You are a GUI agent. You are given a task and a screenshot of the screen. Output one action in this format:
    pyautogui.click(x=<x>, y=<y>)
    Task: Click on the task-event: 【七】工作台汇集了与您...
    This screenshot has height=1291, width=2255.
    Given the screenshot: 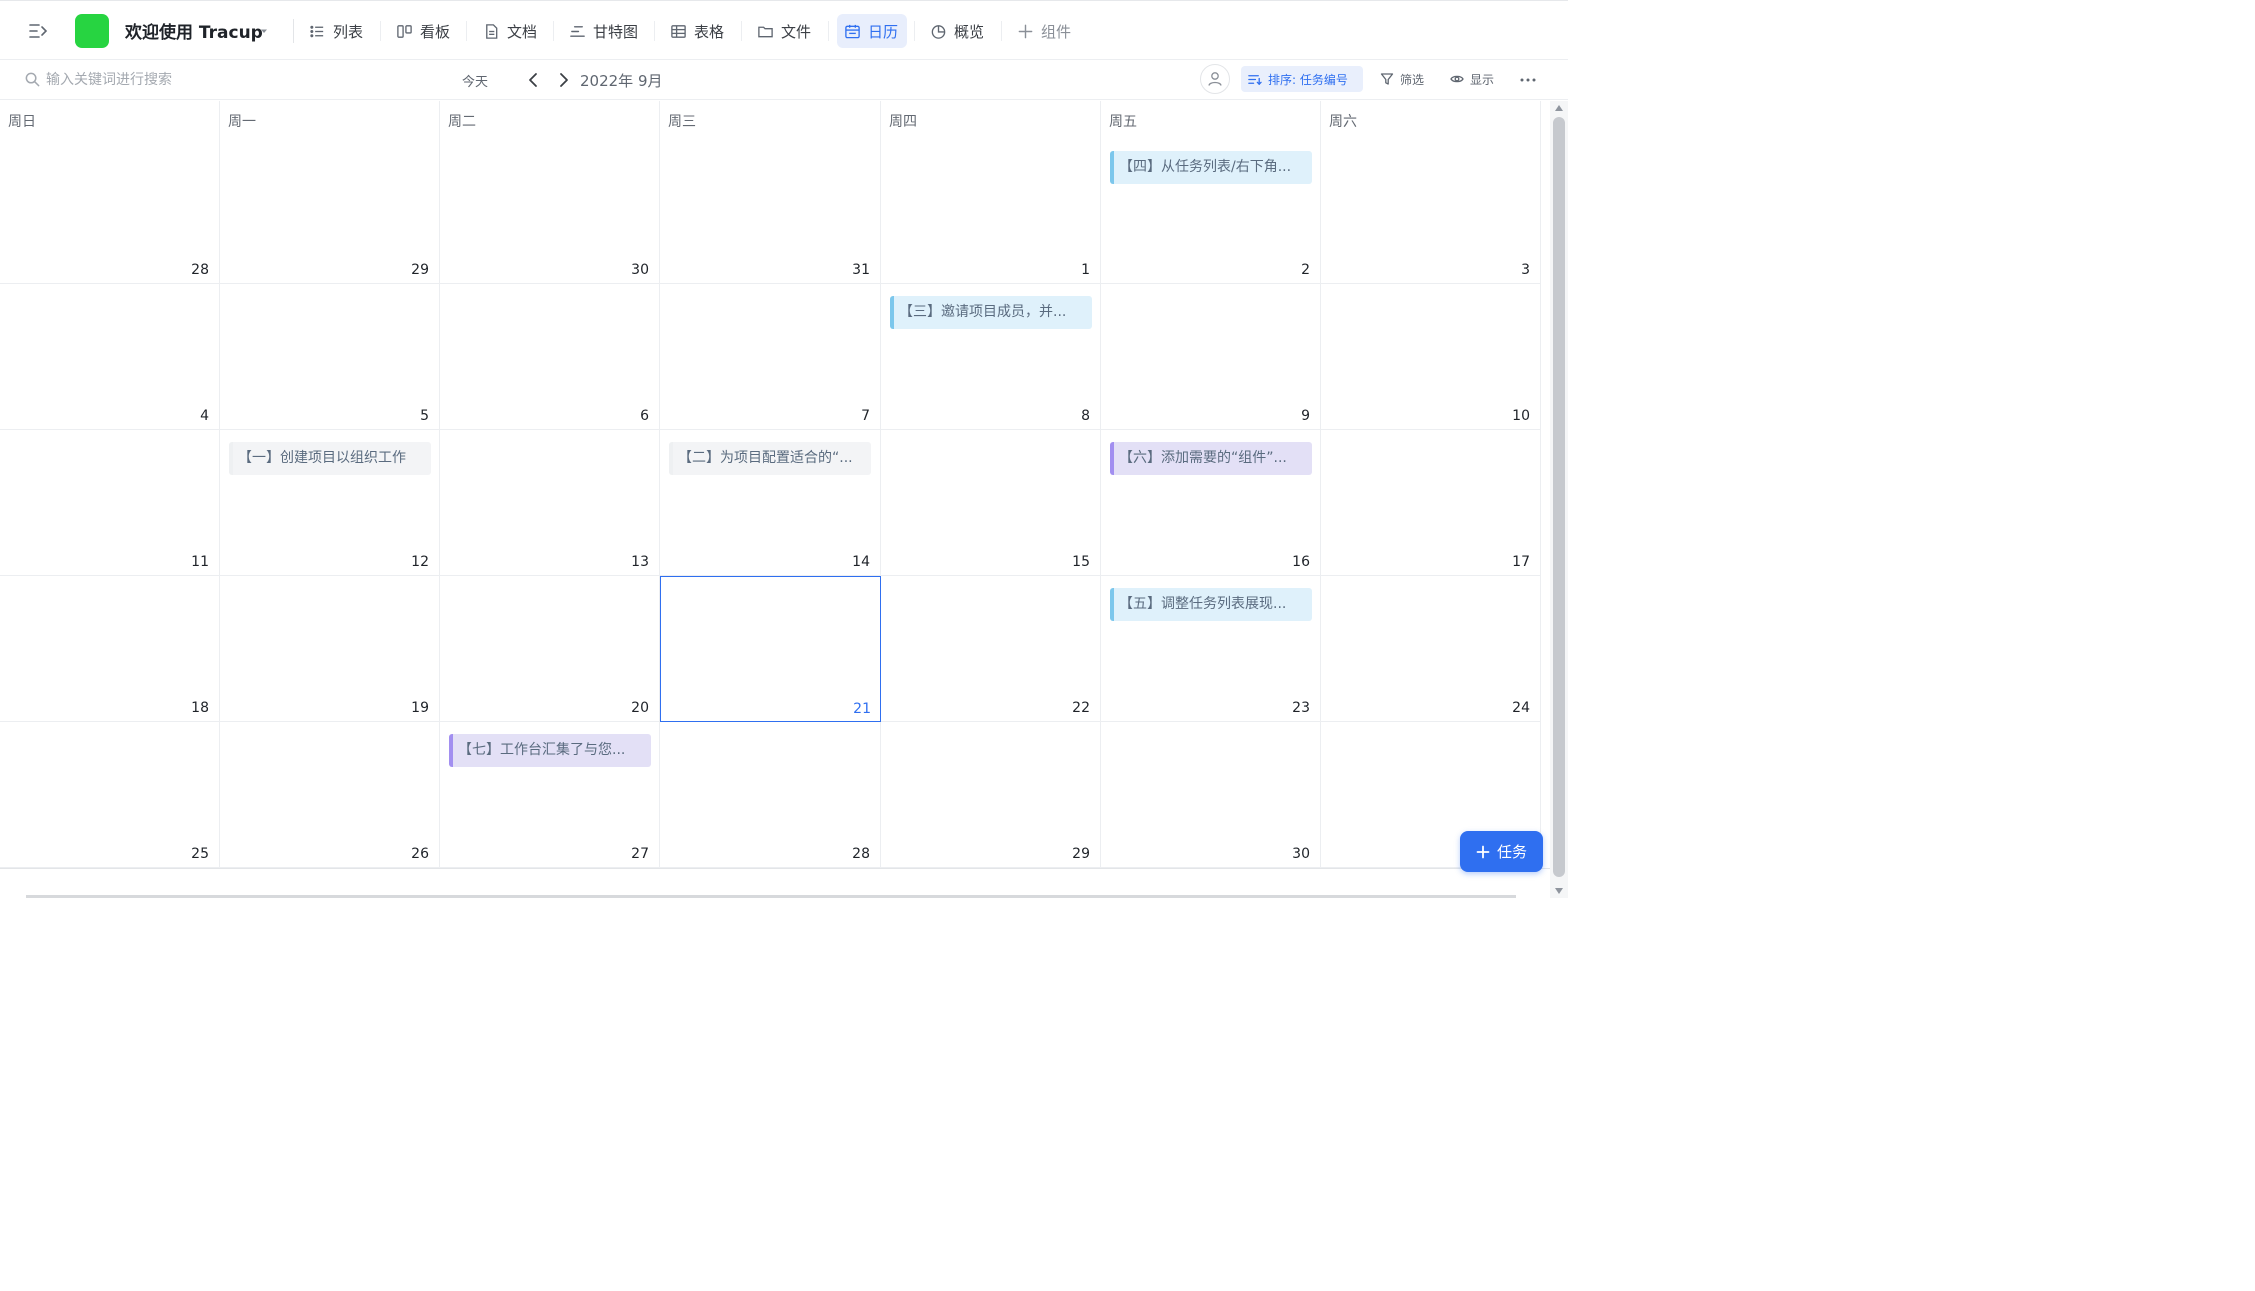 What is the action you would take?
    pyautogui.click(x=550, y=750)
    